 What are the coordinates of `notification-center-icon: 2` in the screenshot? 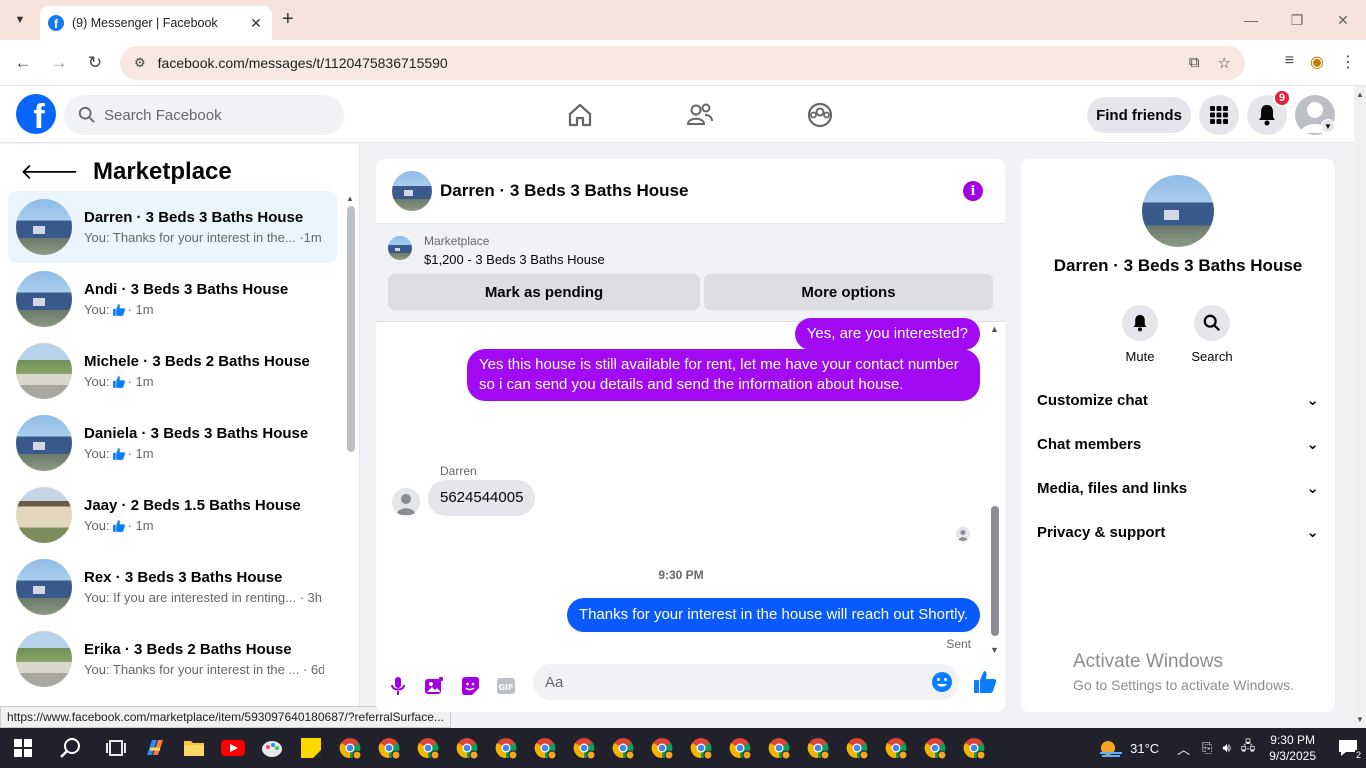 It's located at (1348, 748).